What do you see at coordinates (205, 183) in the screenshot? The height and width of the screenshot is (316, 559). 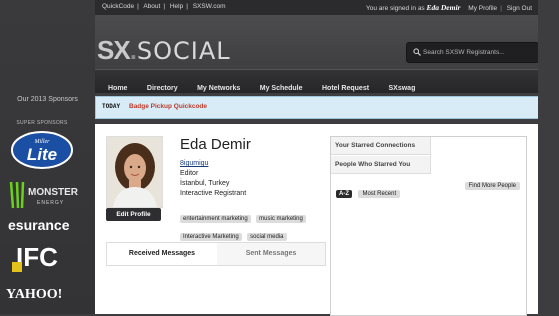 I see `profile-location: İstanbul, Turkey` at bounding box center [205, 183].